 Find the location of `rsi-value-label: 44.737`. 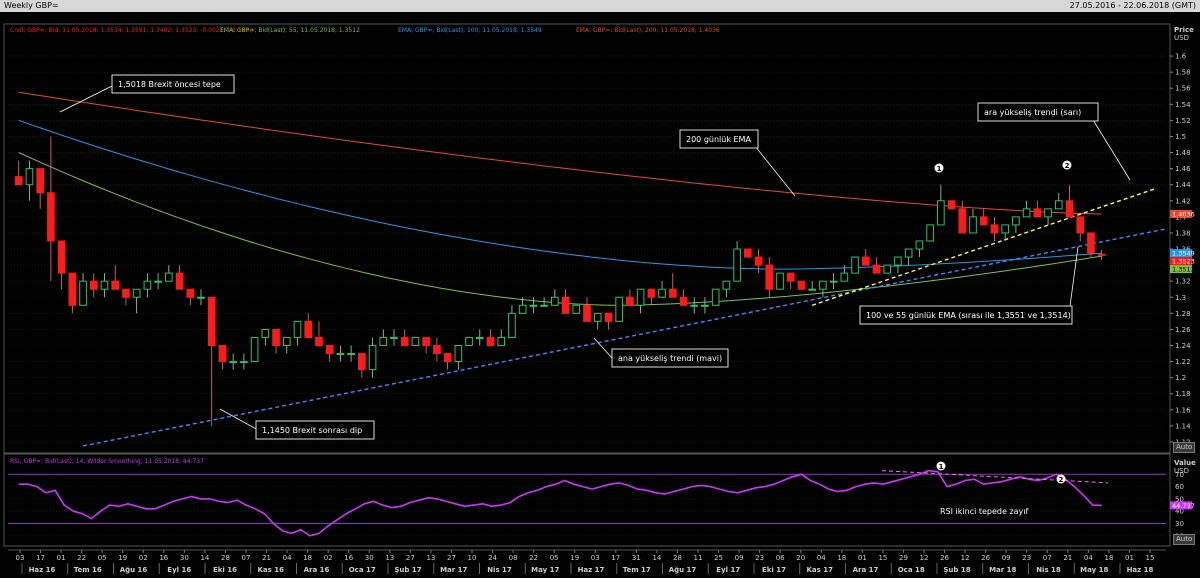

rsi-value-label: 44.737 is located at coordinates (1183, 506).